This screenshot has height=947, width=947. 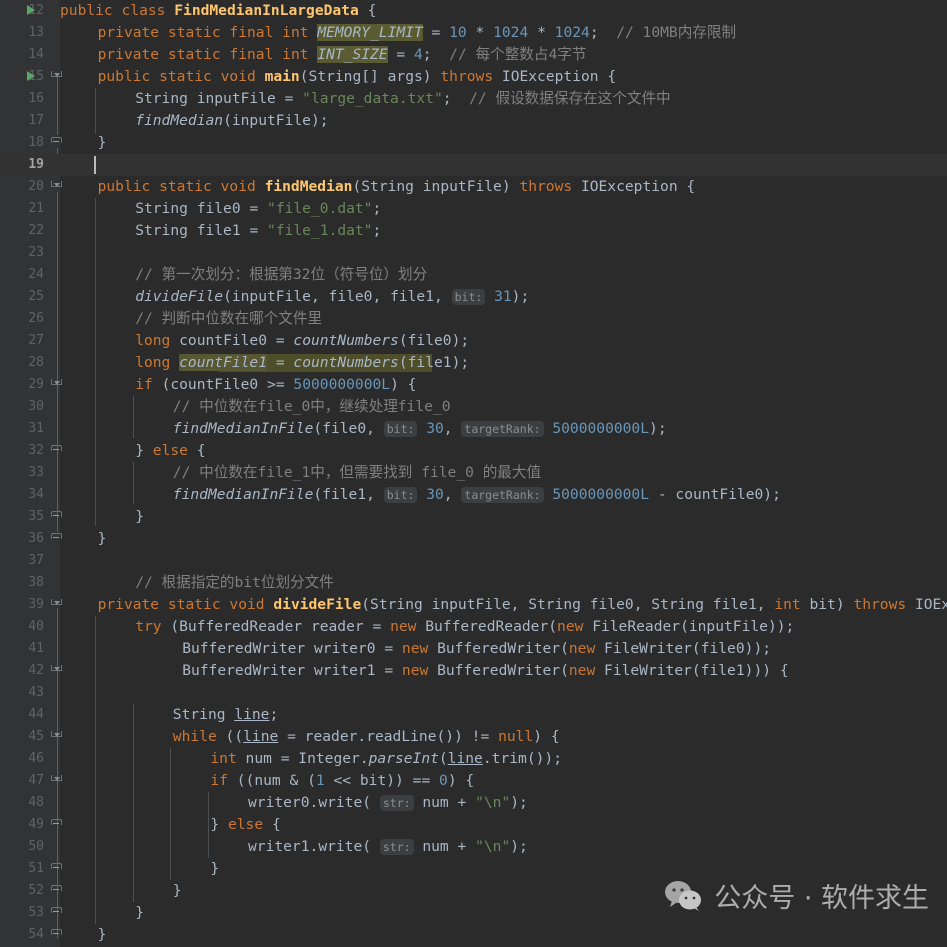 What do you see at coordinates (473, 385) in the screenshot?
I see `code-line: 29 if (countFile0 >= 5000000000L) {` at bounding box center [473, 385].